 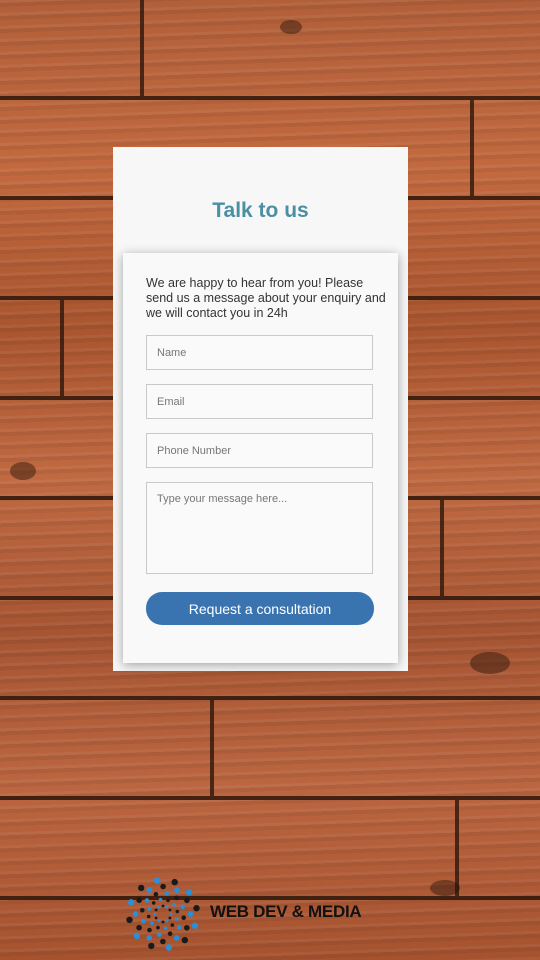 What do you see at coordinates (163, 914) in the screenshot?
I see `spiral-dots-icon` at bounding box center [163, 914].